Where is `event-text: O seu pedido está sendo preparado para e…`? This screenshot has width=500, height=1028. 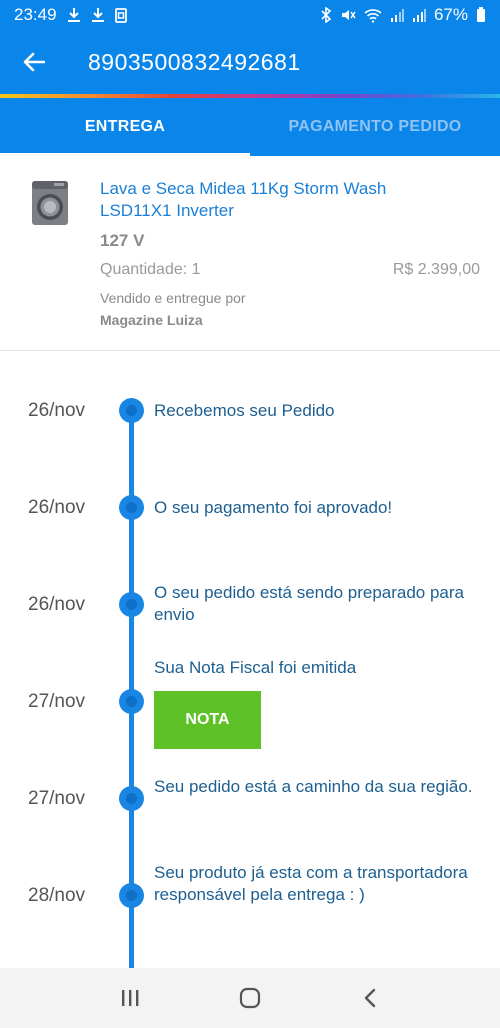 event-text: O seu pedido está sendo preparado para e… is located at coordinates (309, 603).